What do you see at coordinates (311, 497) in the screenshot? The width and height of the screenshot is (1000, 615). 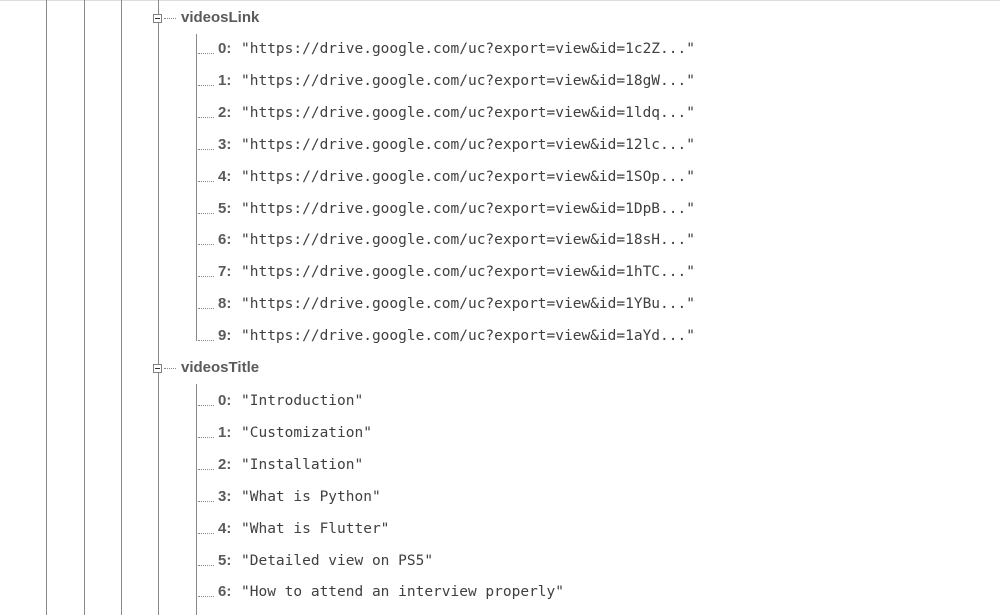 I see `leaf-value: "What is Python"` at bounding box center [311, 497].